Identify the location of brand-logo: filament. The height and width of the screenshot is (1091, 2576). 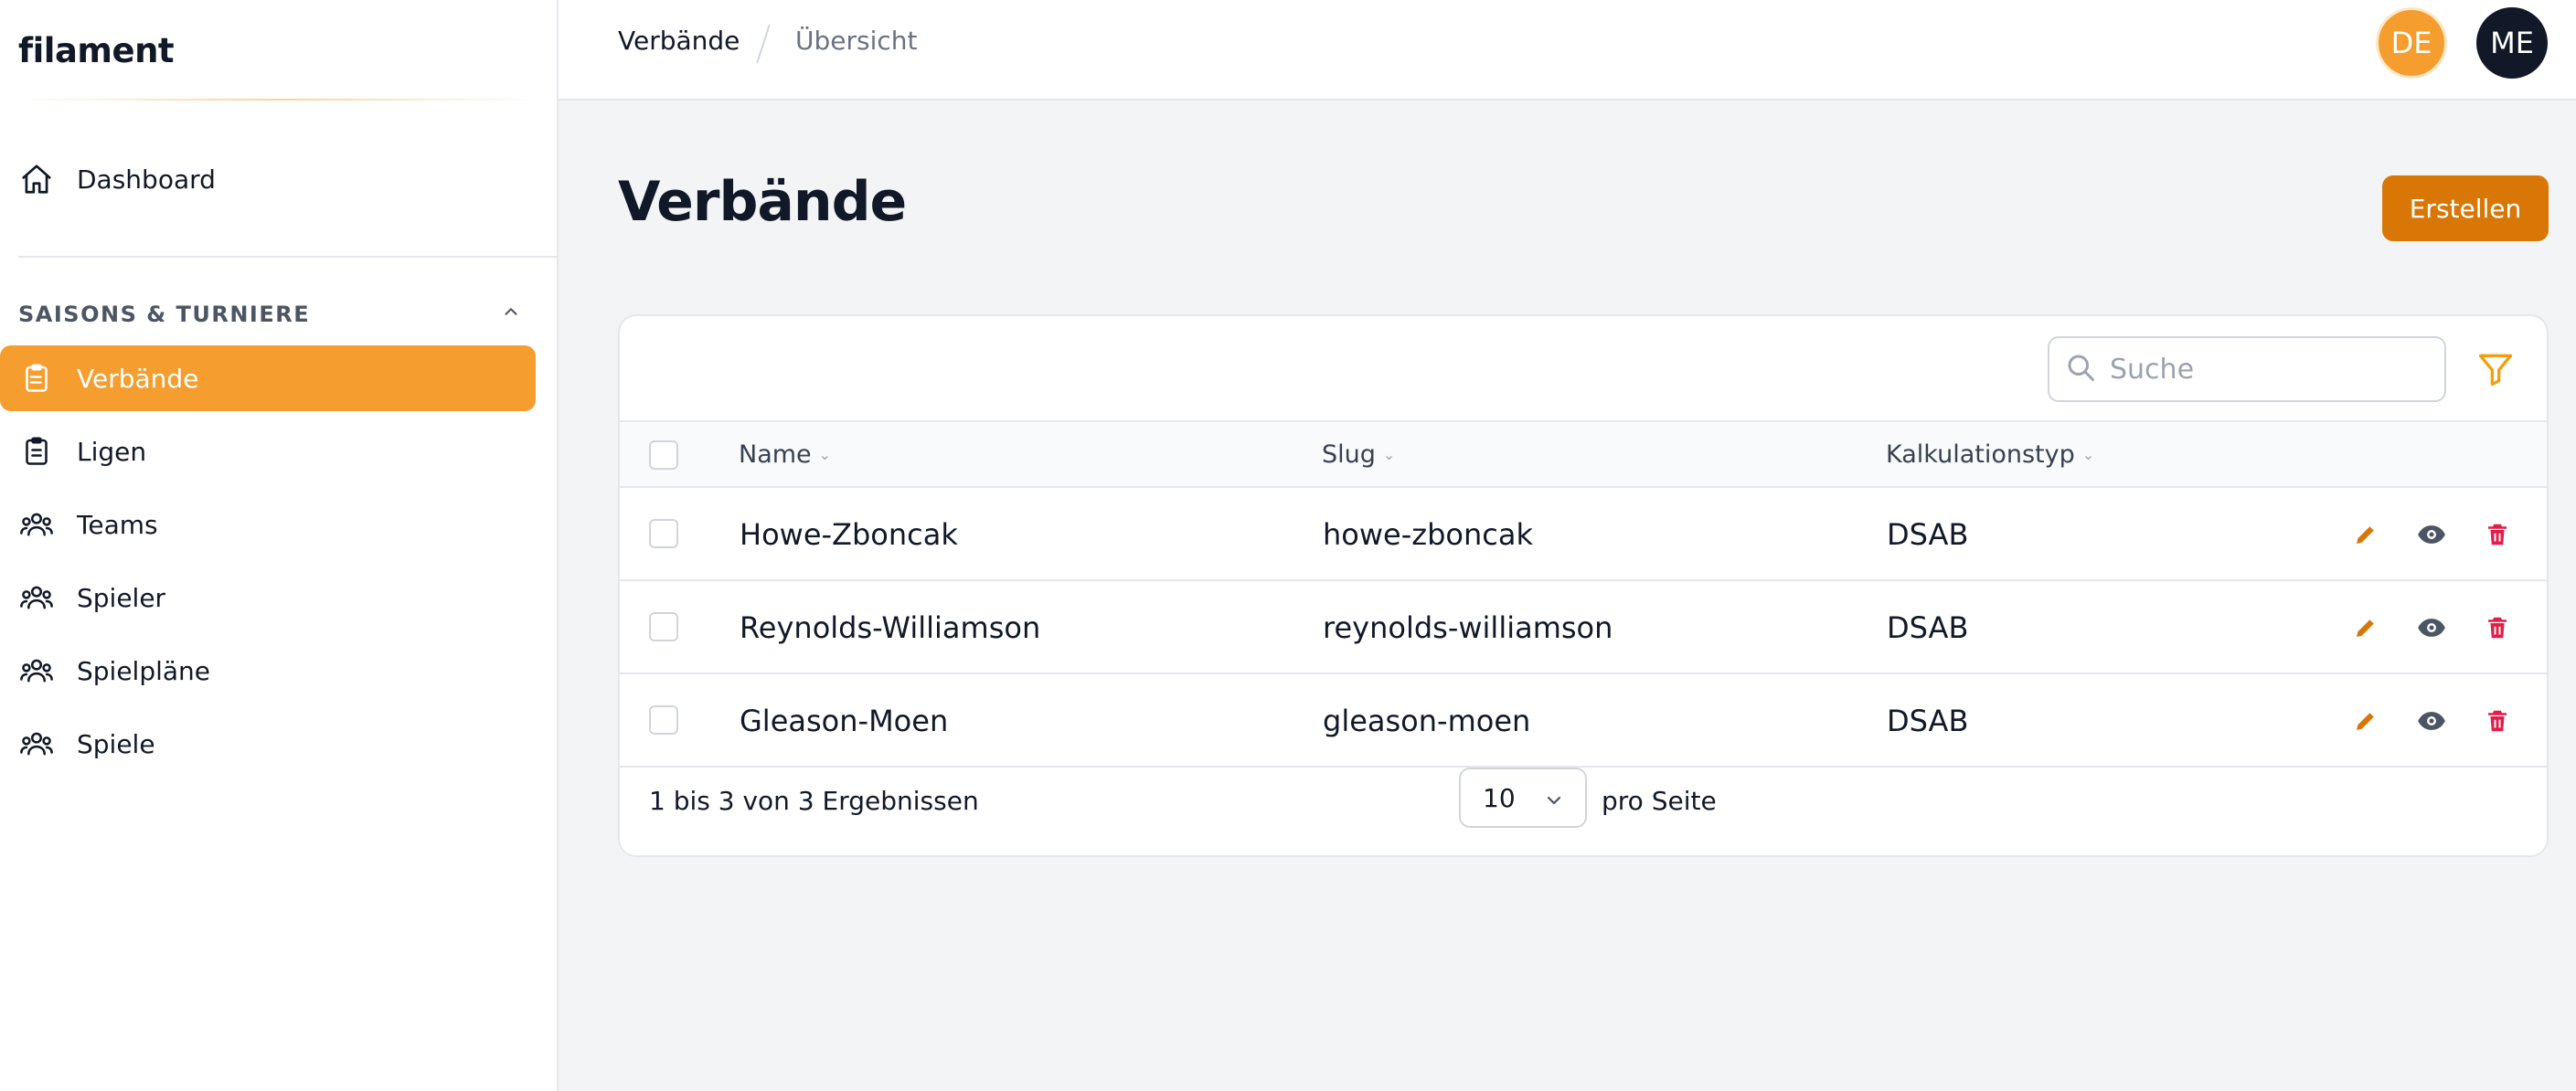
(278, 50).